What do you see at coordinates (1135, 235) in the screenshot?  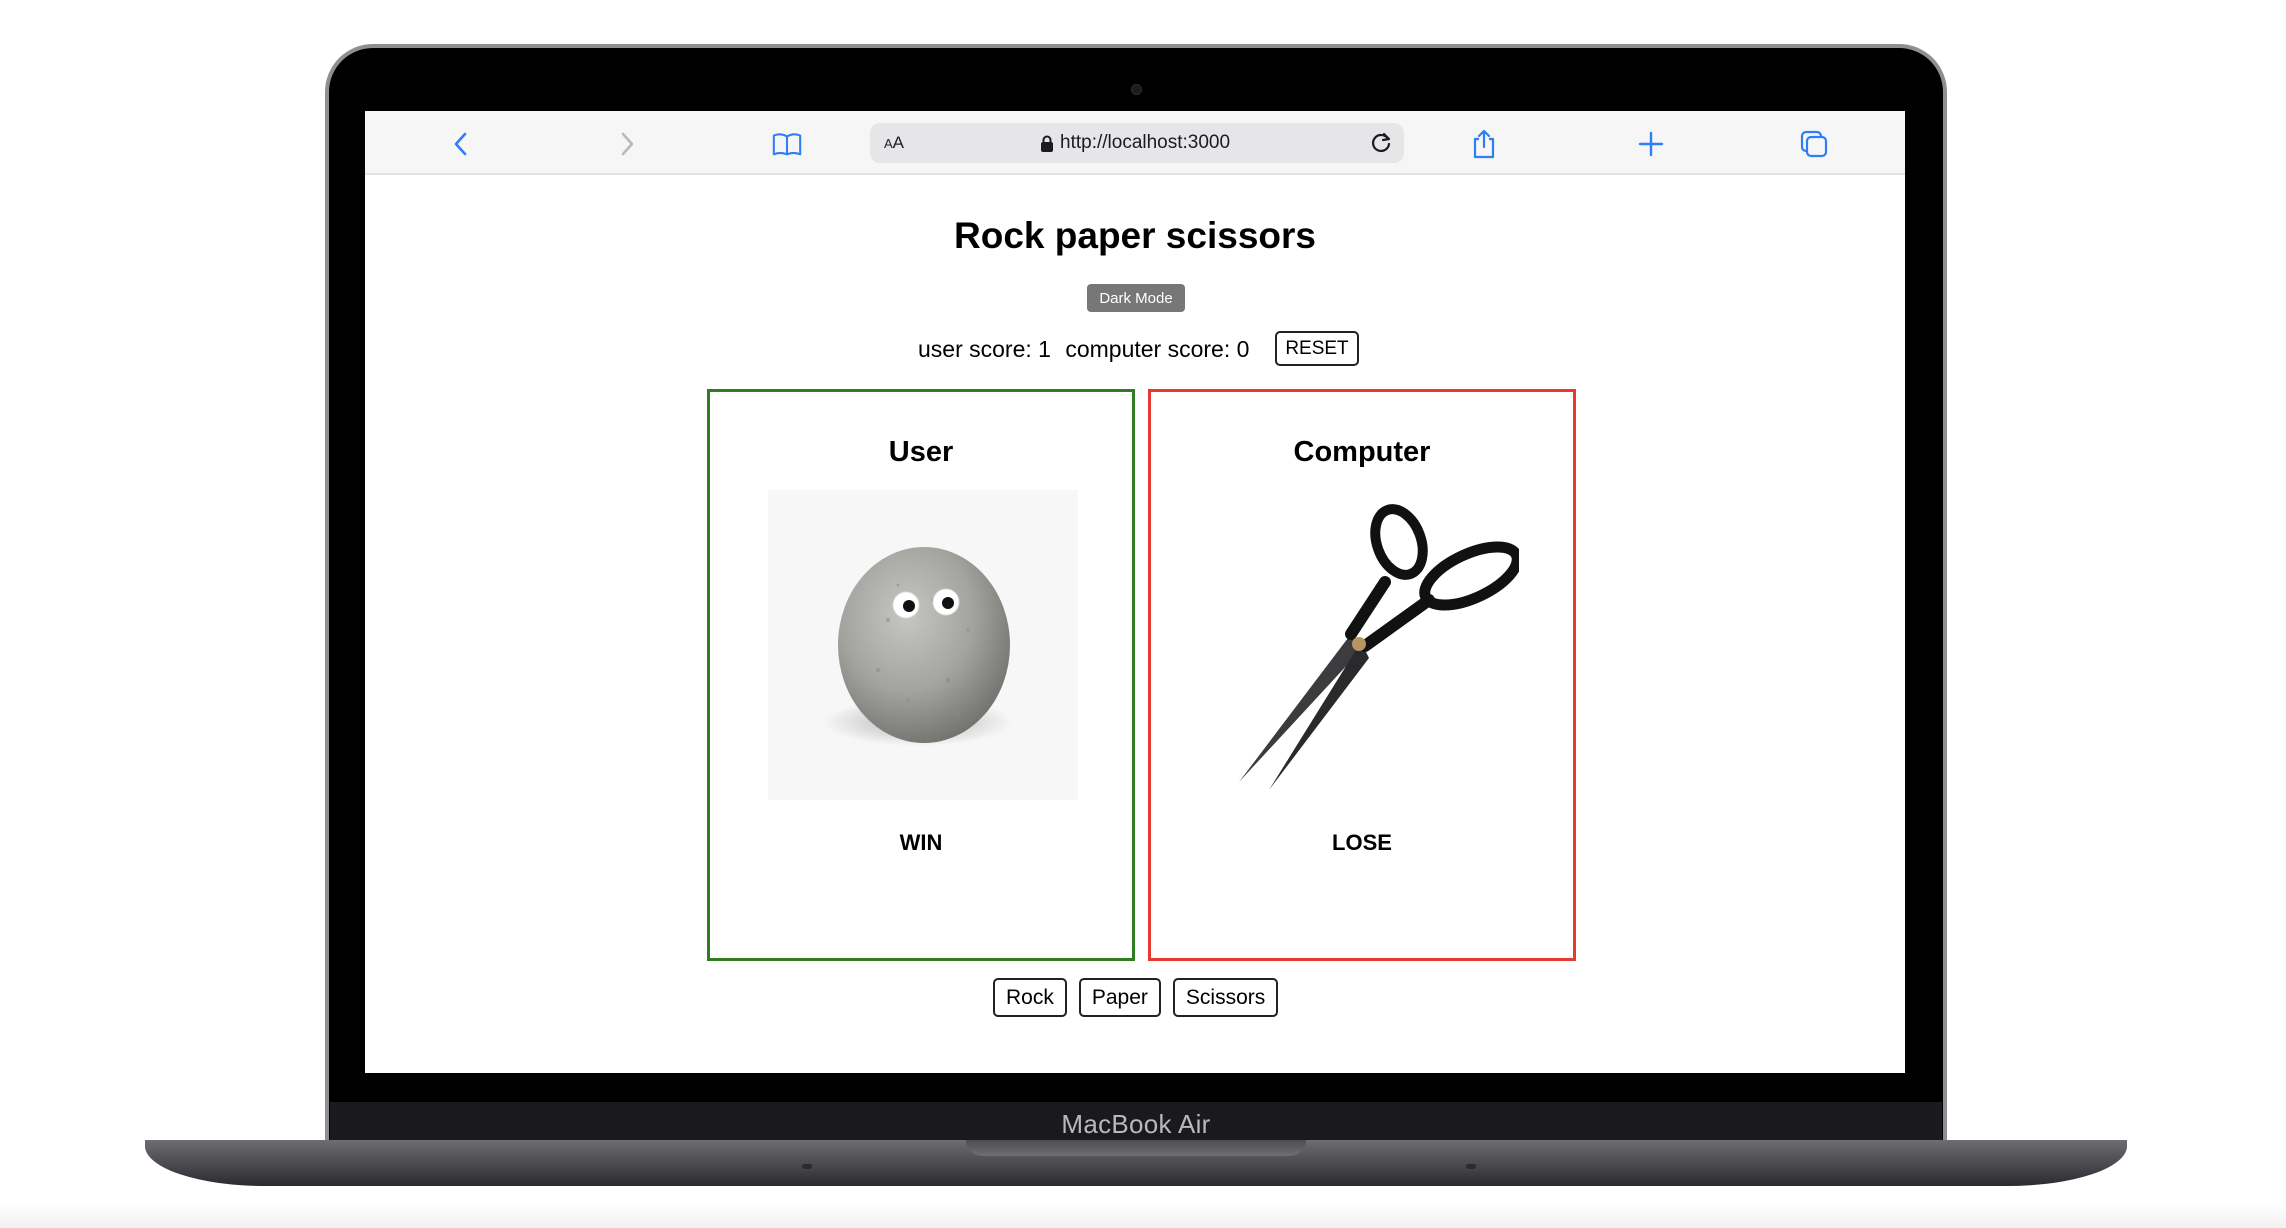 I see `page-title: Rock paper scissors` at bounding box center [1135, 235].